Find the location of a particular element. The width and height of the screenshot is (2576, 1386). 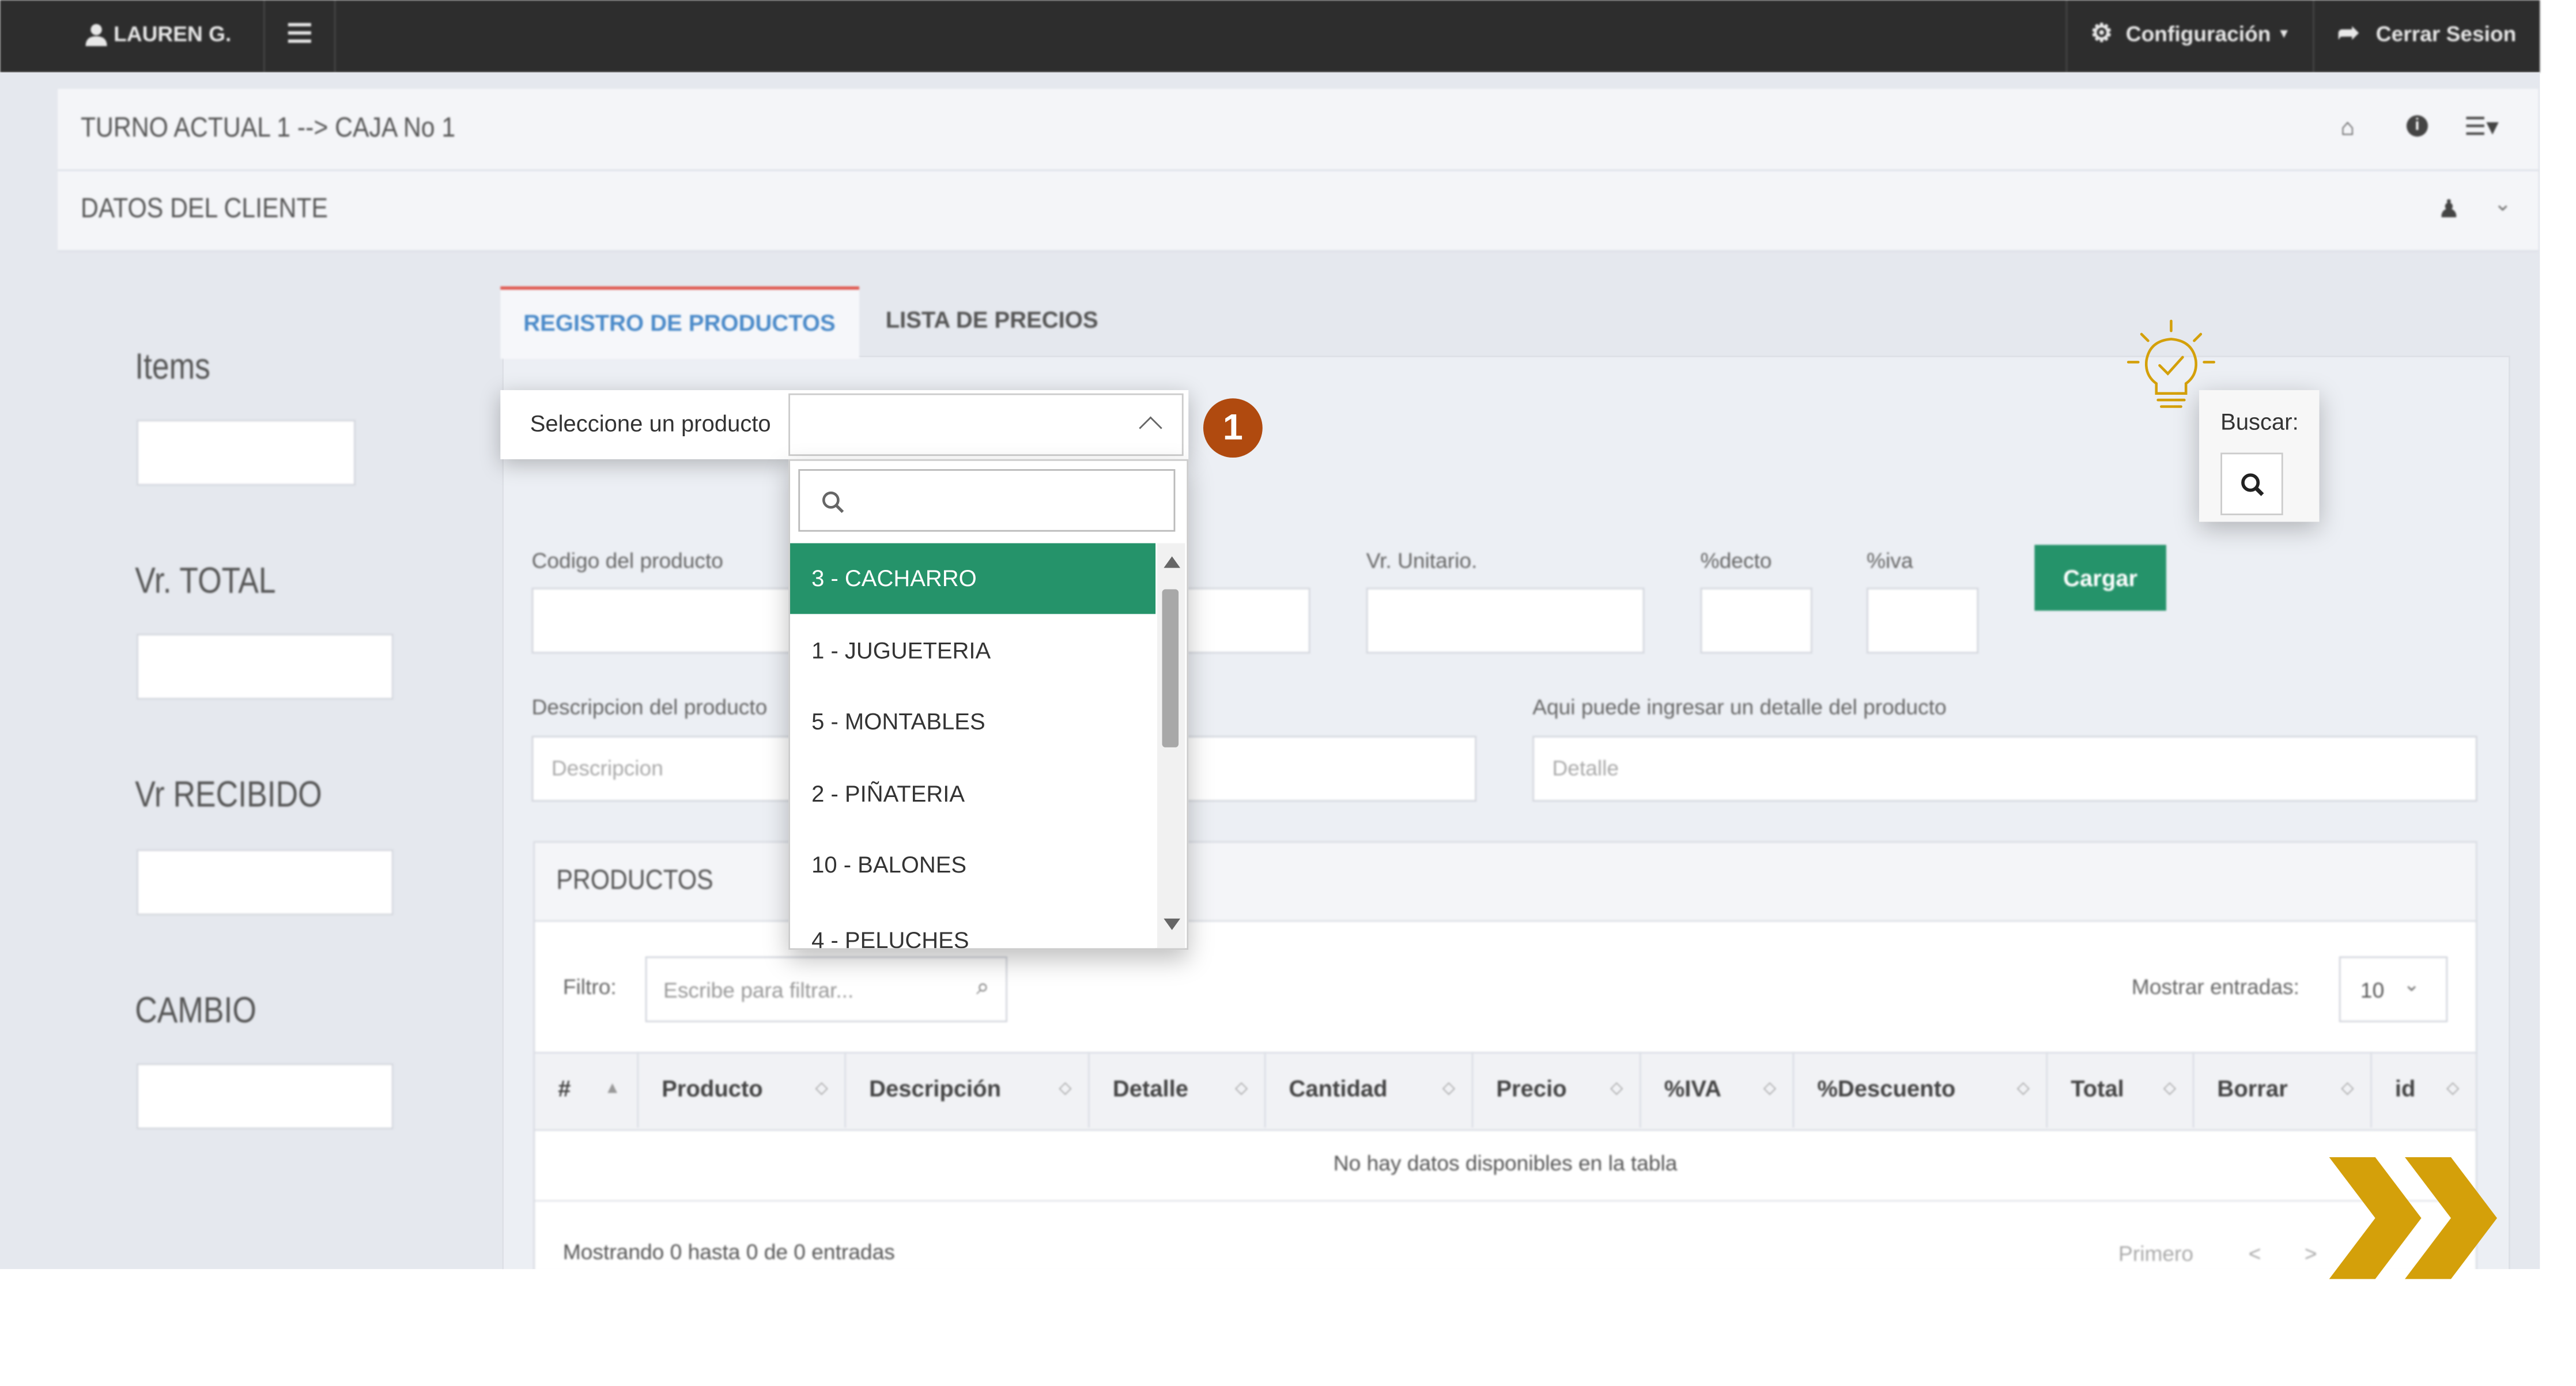

pagination-prev: < is located at coordinates (2255, 1254).